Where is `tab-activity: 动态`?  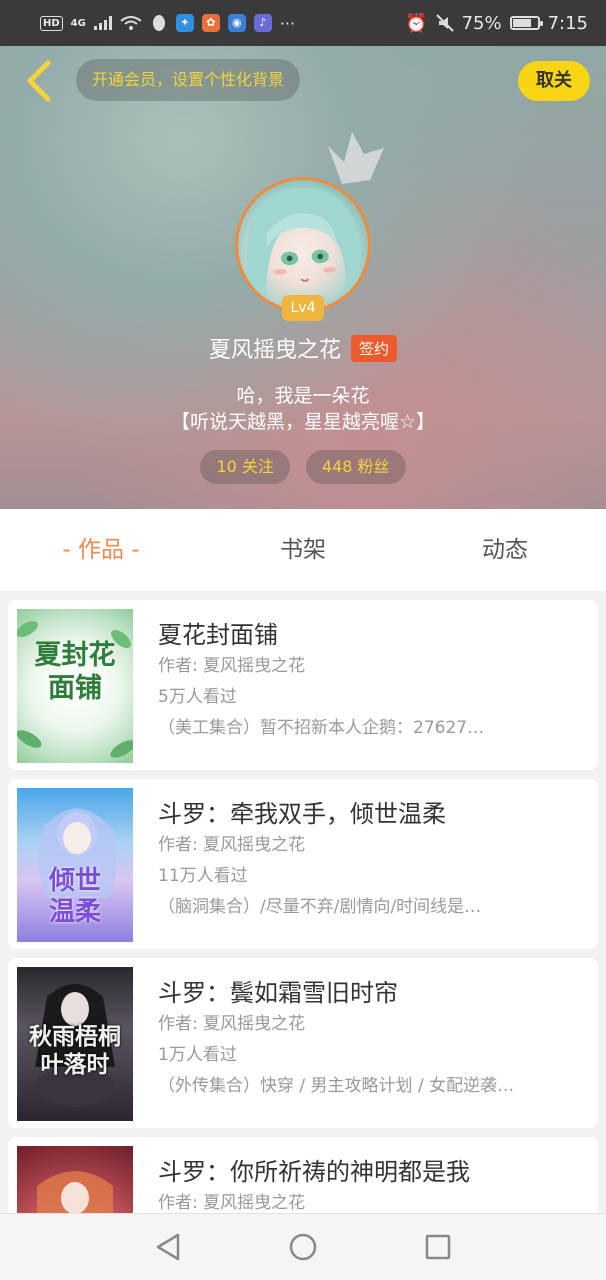
tab-activity: 动态 is located at coordinates (505, 550).